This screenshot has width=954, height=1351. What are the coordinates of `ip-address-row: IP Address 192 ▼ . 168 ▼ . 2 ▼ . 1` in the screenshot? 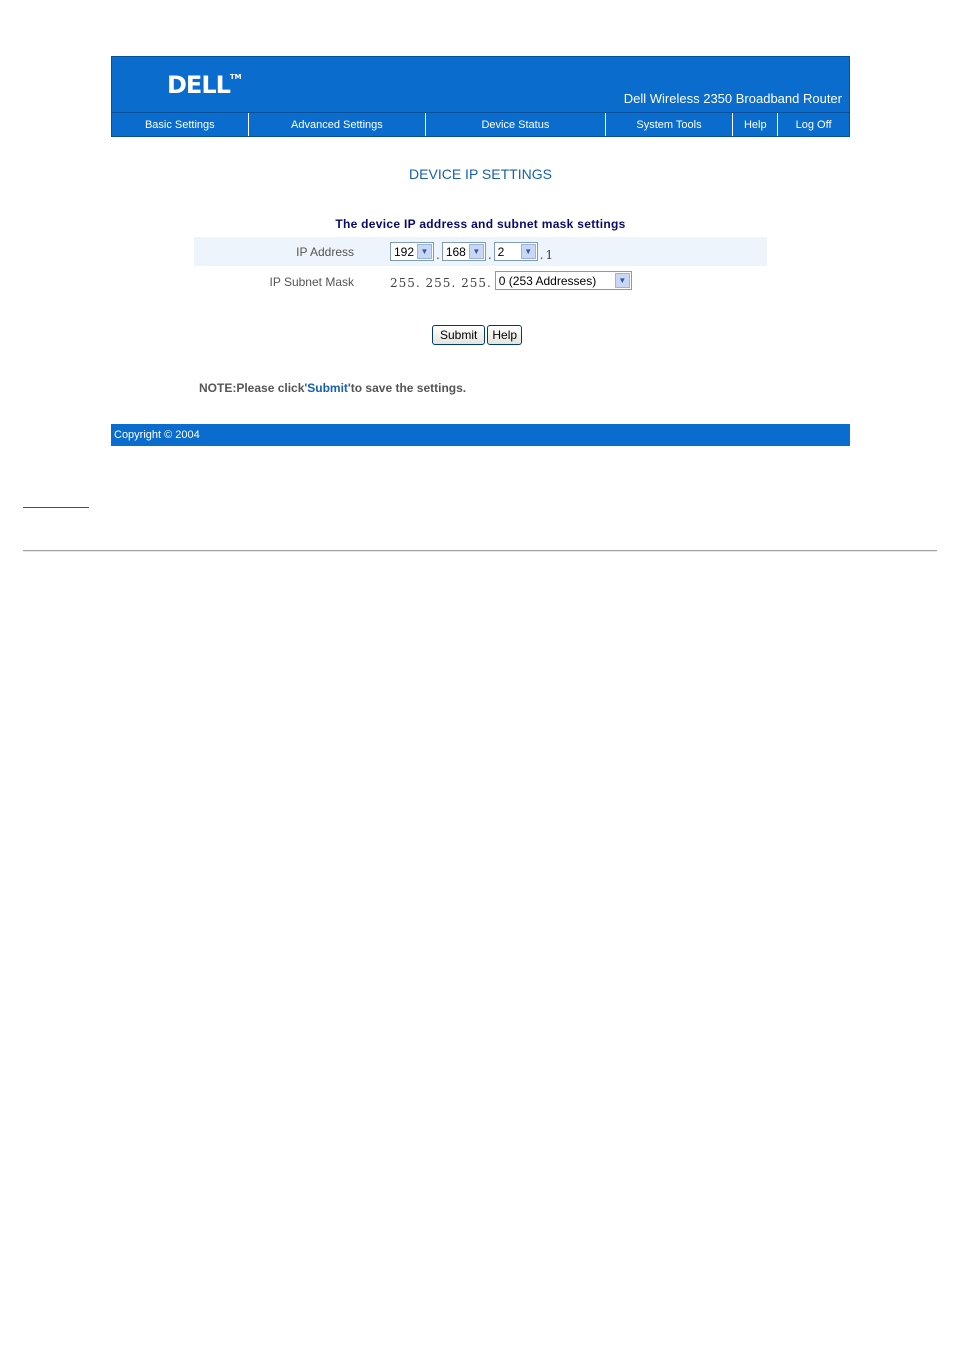 It's located at (480, 251).